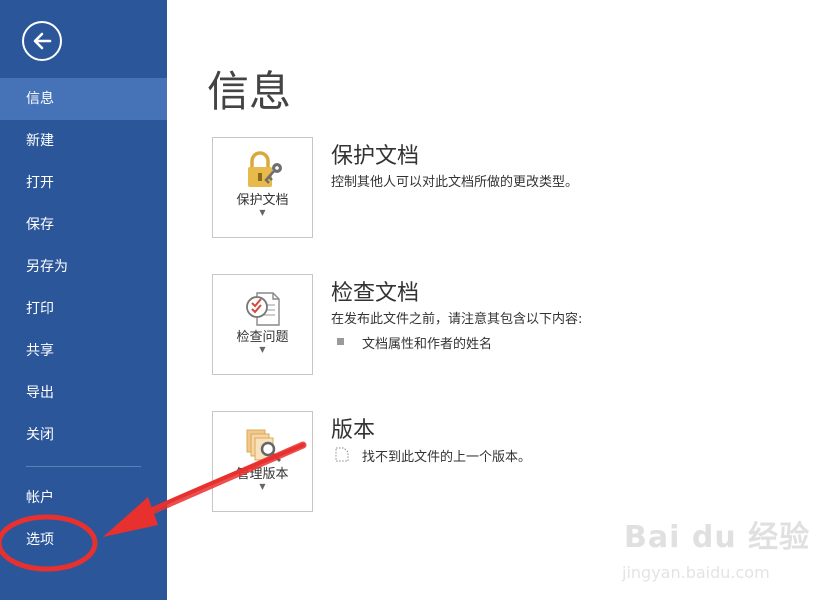 The image size is (815, 600). What do you see at coordinates (83, 183) in the screenshot?
I see `nav-item-open: 打开` at bounding box center [83, 183].